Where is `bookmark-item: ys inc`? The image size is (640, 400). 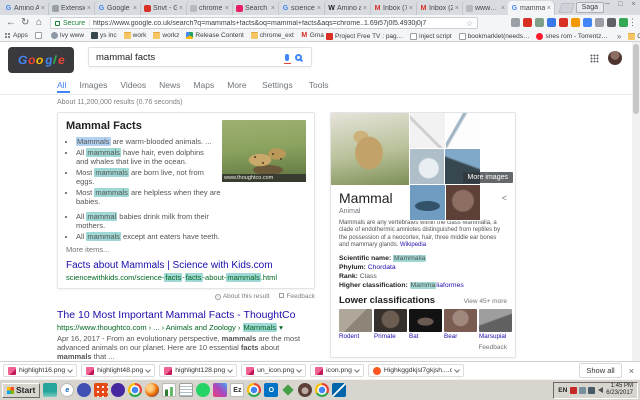 bookmark-item: ys inc is located at coordinates (104, 35).